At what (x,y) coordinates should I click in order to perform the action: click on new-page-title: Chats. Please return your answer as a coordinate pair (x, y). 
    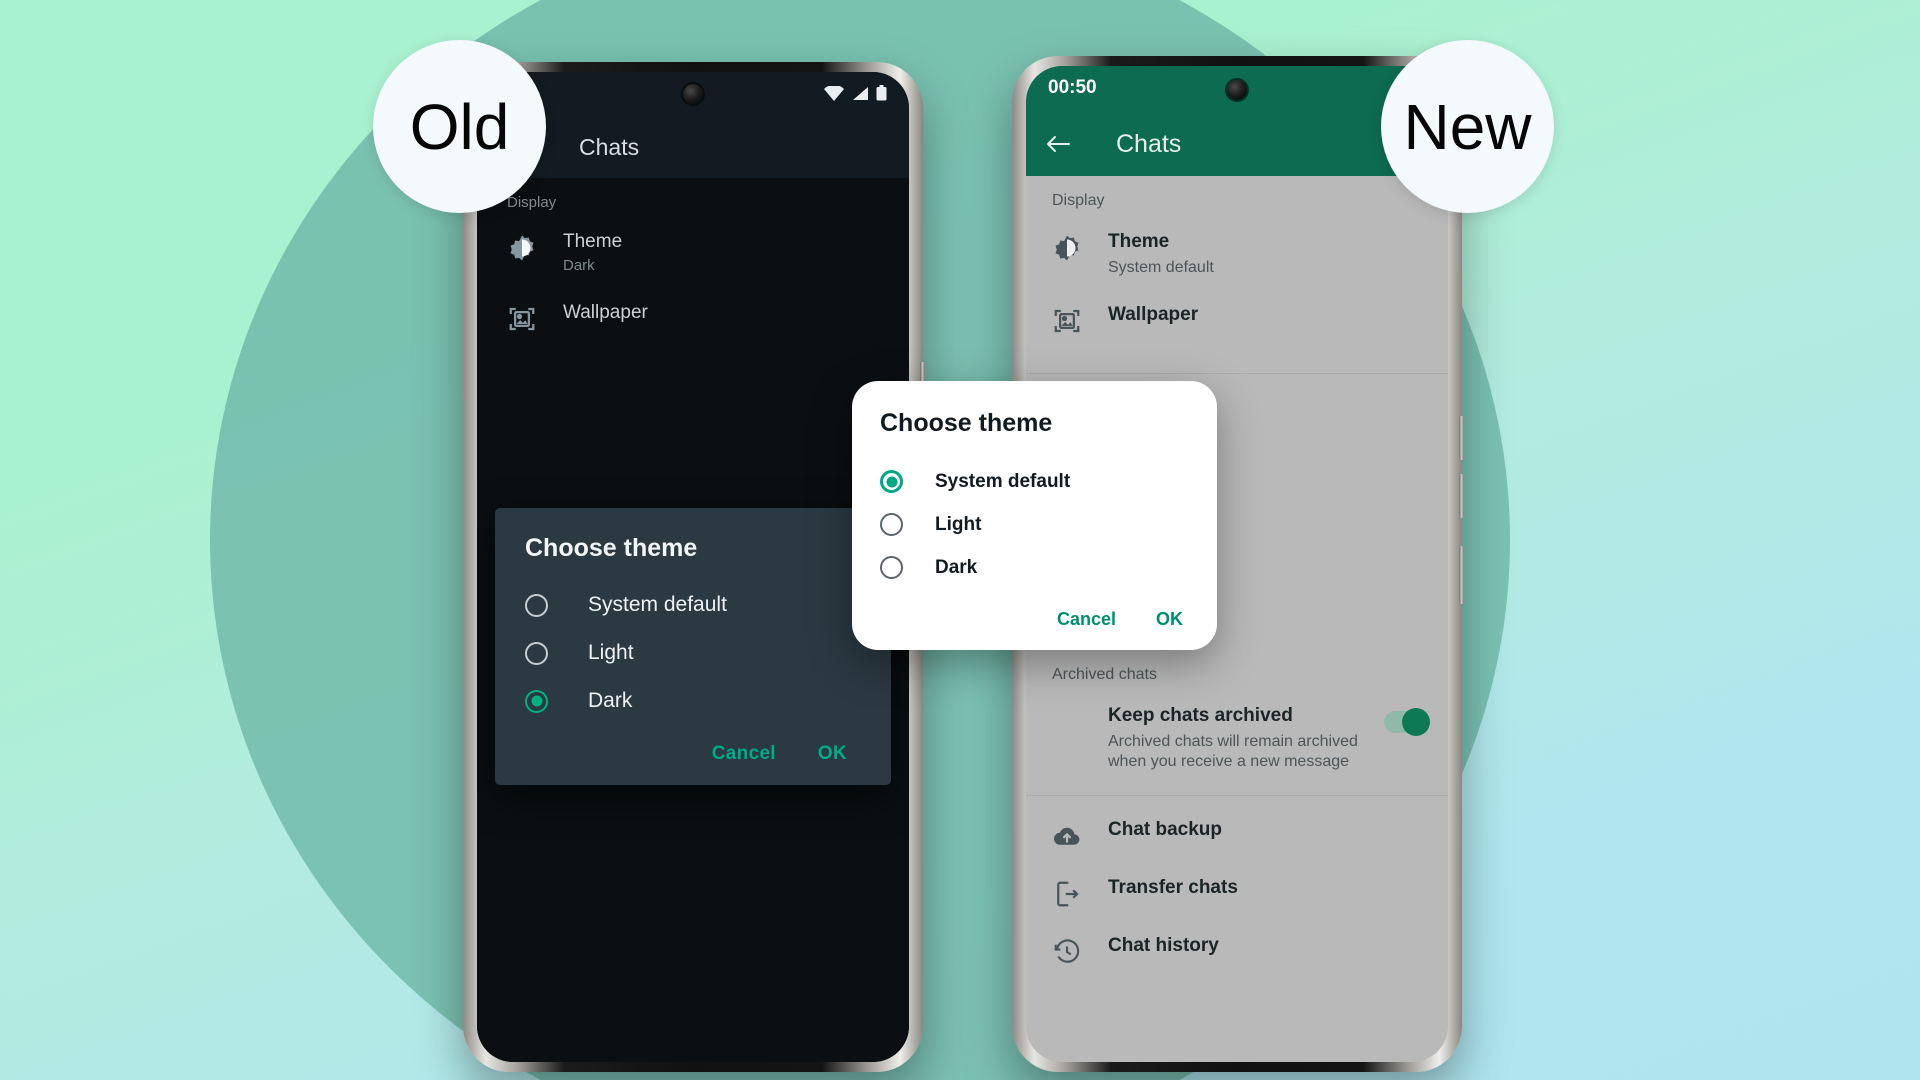
    Looking at the image, I should click on (1149, 143).